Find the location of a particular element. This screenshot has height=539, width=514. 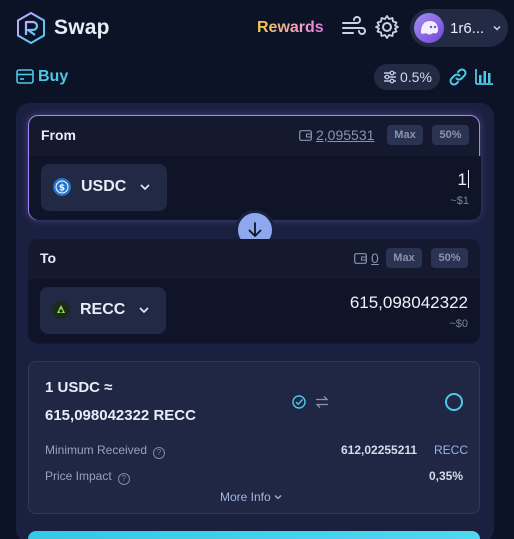

from-balance-value: 2,095531 is located at coordinates (345, 135).